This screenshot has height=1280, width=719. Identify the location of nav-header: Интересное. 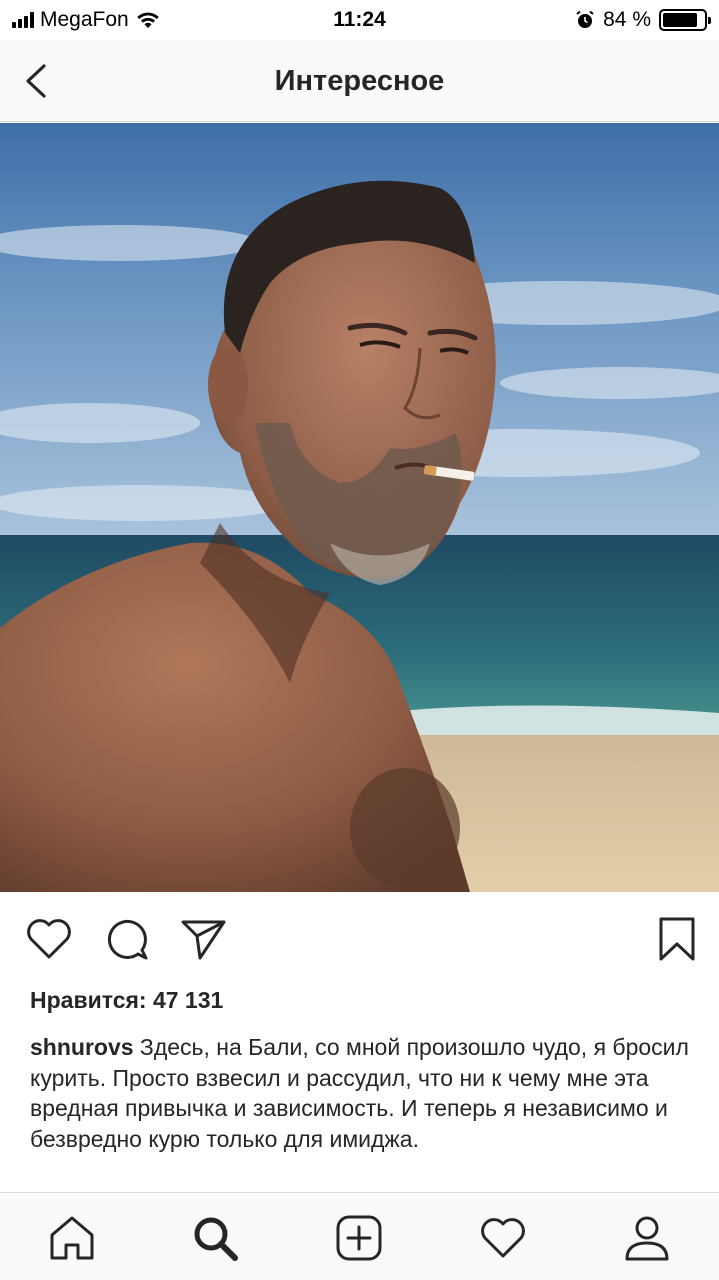
(359, 81).